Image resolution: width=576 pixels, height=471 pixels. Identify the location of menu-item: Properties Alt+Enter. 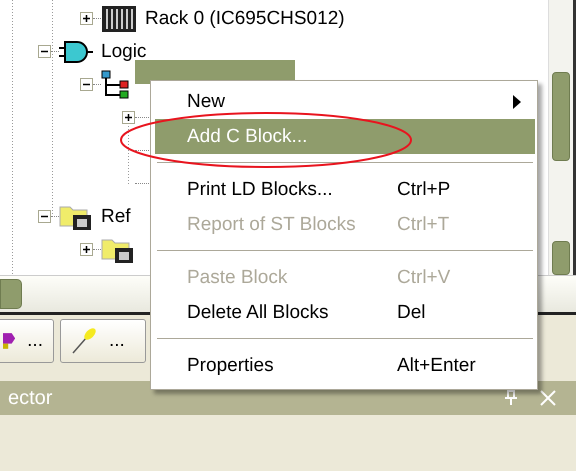
(345, 365).